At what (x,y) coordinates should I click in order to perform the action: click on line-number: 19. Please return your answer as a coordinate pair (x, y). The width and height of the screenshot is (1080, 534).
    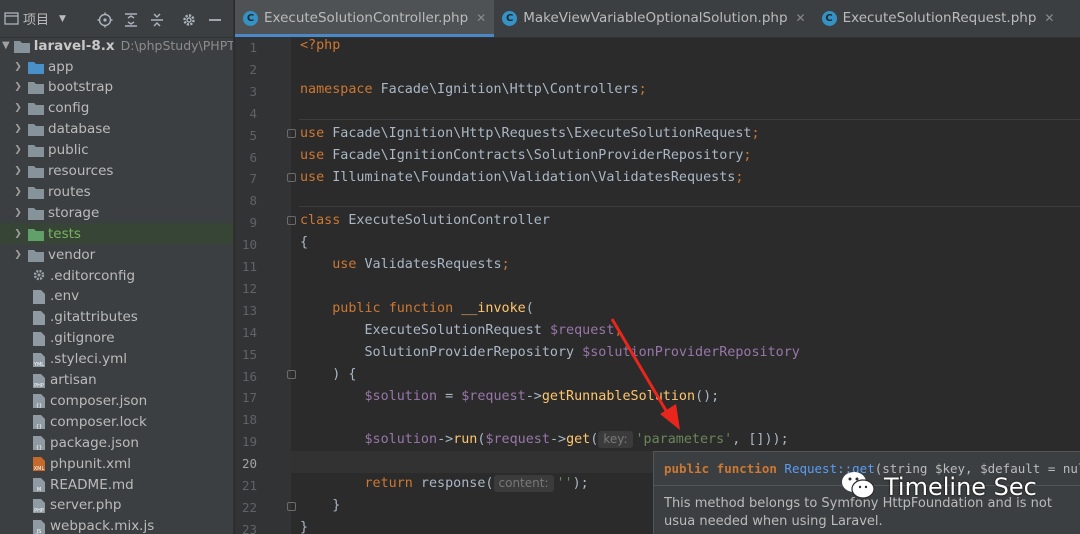
    Looking at the image, I should click on (249, 442).